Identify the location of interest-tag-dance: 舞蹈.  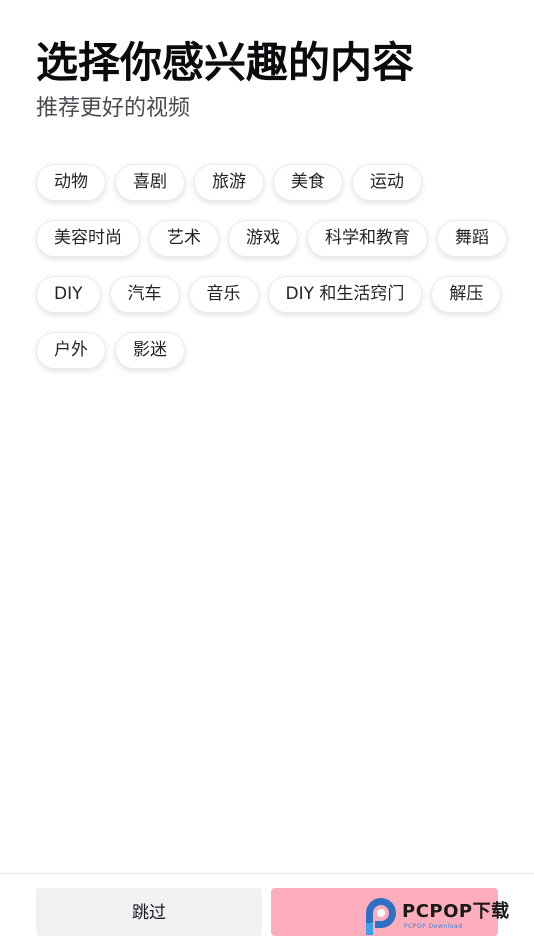
(472, 238).